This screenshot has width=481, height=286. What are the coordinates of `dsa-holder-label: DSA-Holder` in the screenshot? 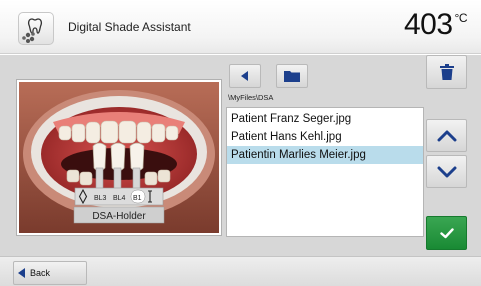 It's located at (119, 216).